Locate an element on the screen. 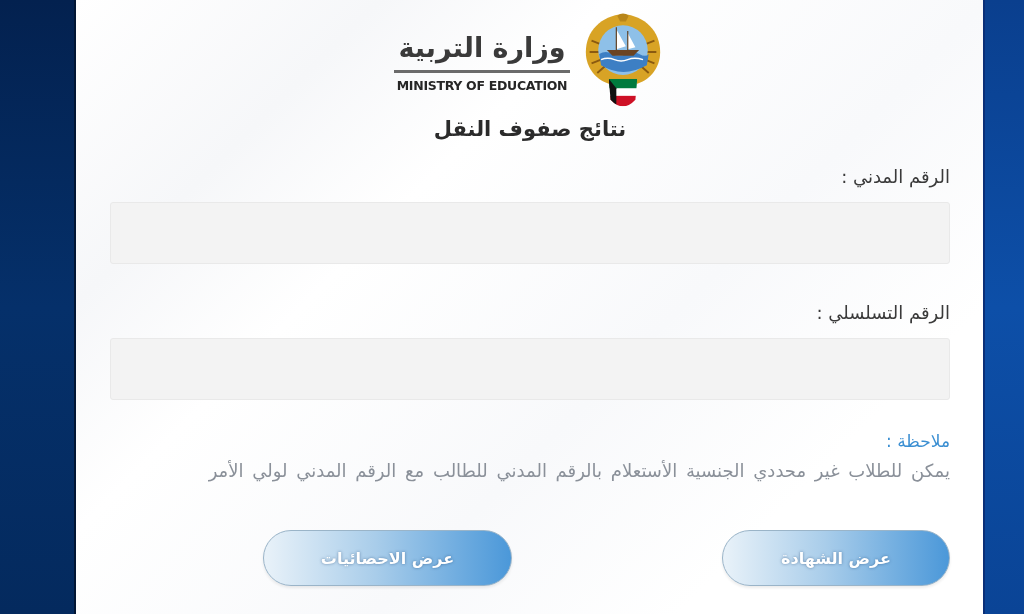 The height and width of the screenshot is (614, 1024). ministry-name-arabic: وزارة التربية is located at coordinates (482, 48).